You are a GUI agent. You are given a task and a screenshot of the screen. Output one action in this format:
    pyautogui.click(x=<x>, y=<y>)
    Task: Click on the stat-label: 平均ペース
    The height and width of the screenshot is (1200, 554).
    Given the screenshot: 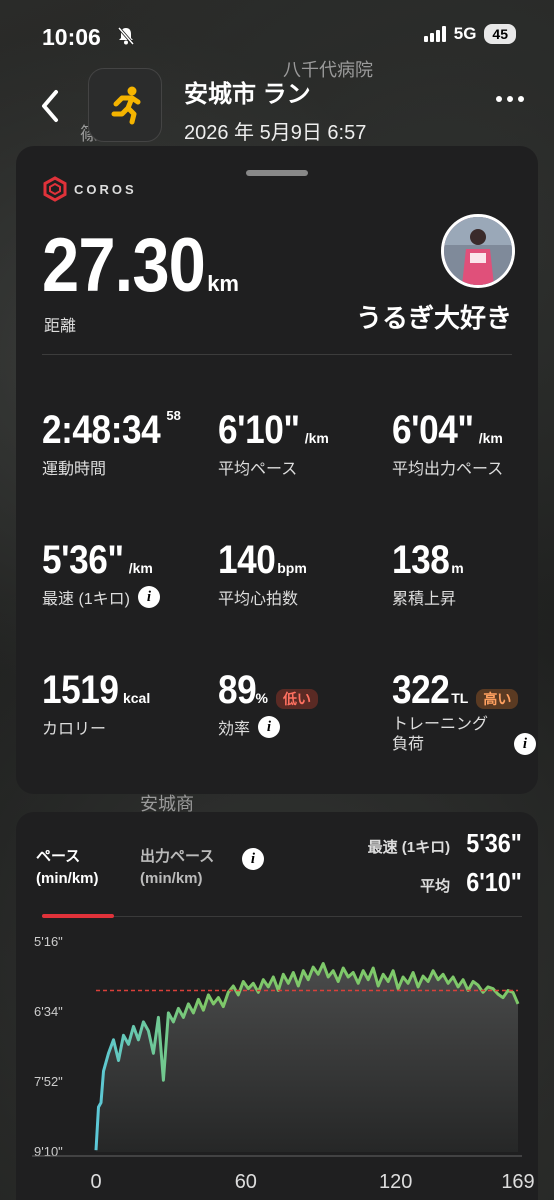 What is the action you would take?
    pyautogui.click(x=258, y=469)
    